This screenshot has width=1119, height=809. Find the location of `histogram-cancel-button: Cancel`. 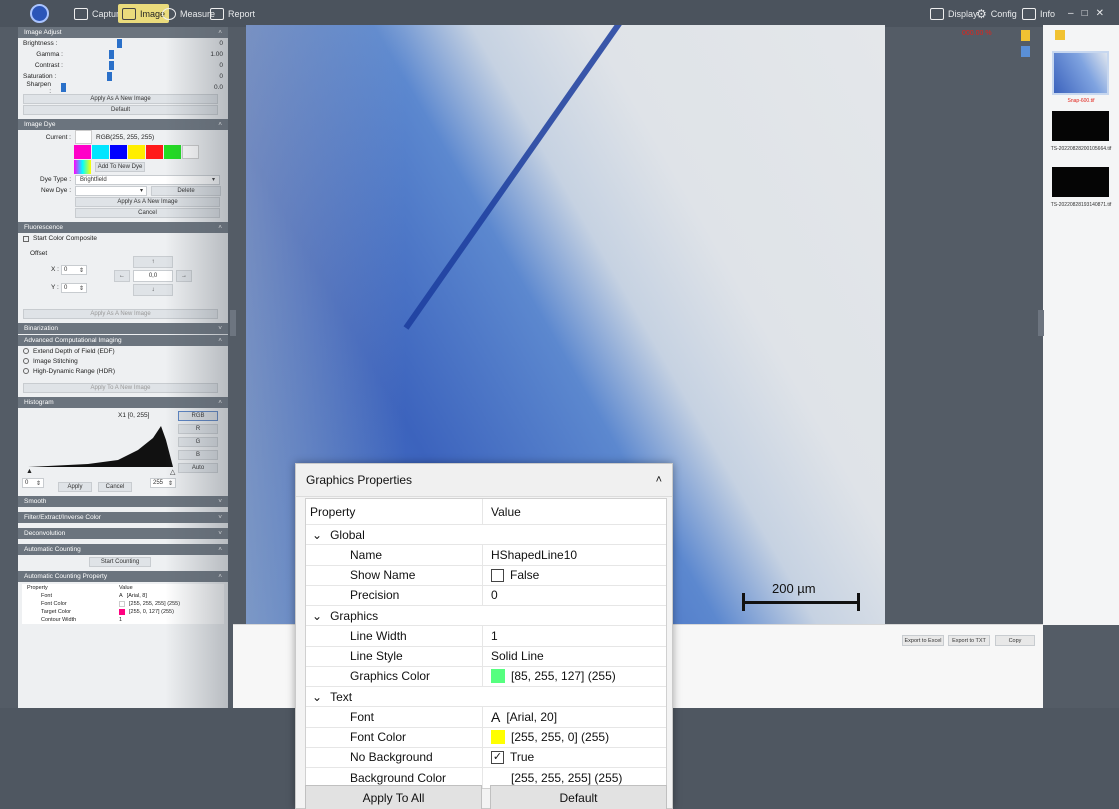

histogram-cancel-button: Cancel is located at coordinates (115, 487).